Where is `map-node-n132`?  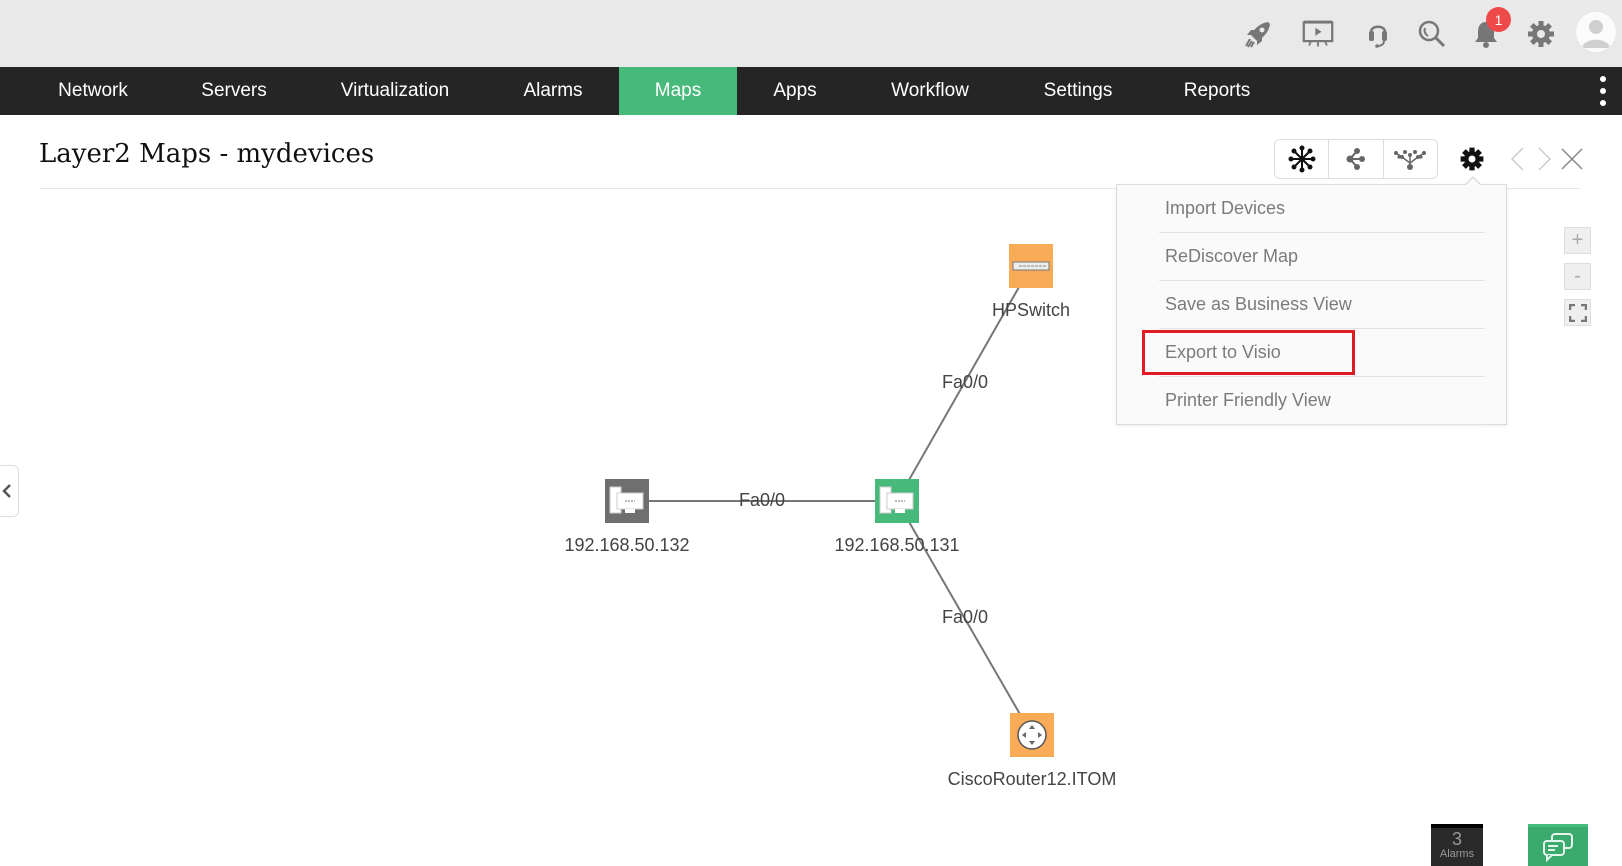 map-node-n132 is located at coordinates (627, 501).